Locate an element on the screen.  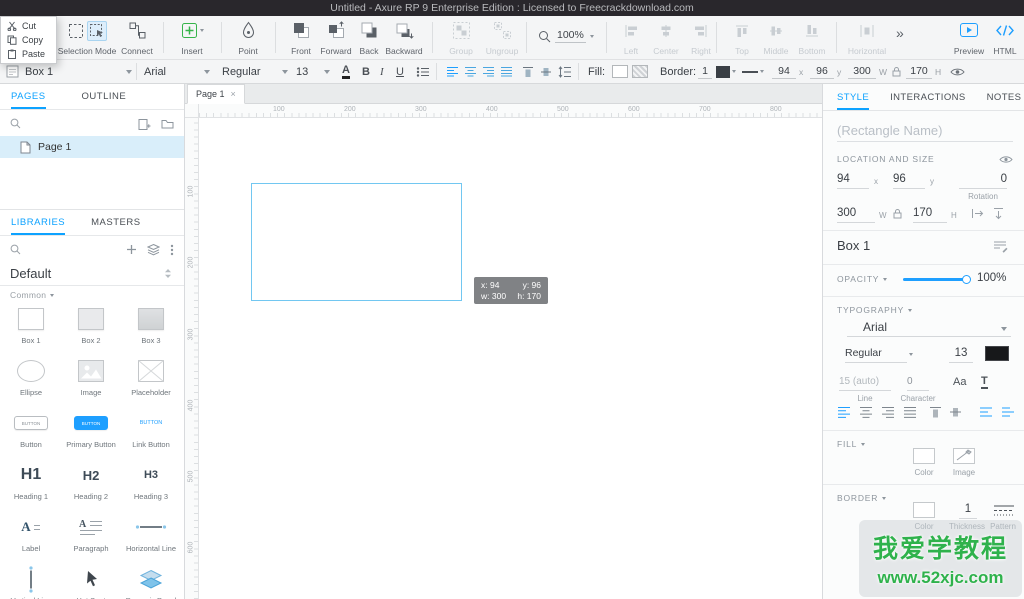
border-section-header: BORDER is located at coordinates (862, 498).